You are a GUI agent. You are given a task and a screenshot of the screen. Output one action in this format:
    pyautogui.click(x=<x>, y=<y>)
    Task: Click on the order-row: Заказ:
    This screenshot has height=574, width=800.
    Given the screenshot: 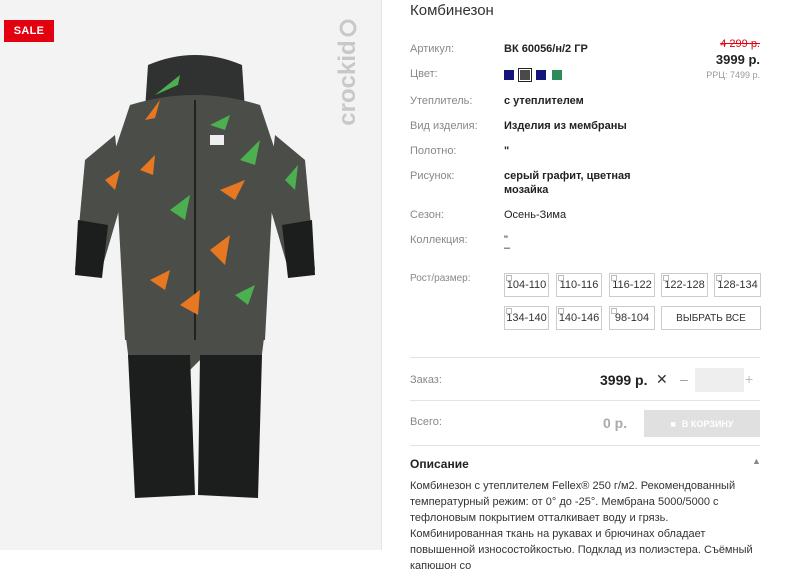 What is the action you would take?
    pyautogui.click(x=426, y=380)
    